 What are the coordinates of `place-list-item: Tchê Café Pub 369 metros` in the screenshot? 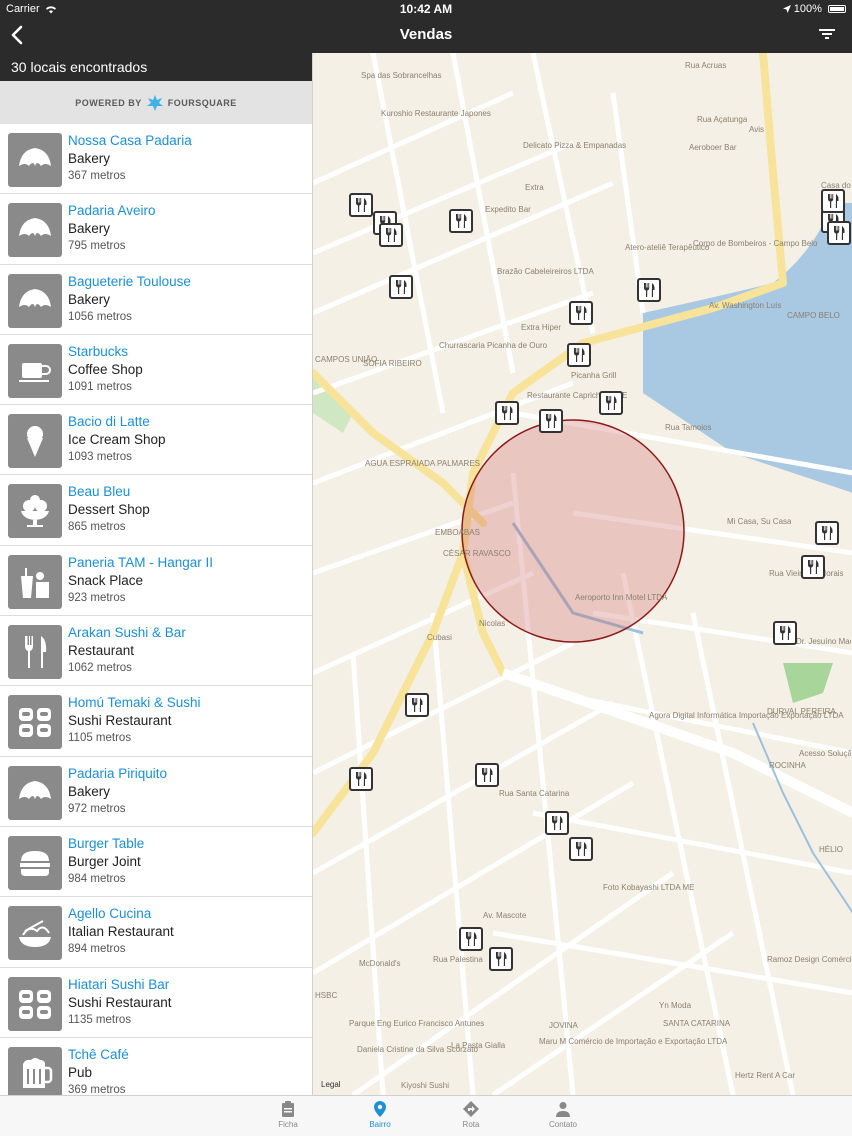 It's located at (156, 1066).